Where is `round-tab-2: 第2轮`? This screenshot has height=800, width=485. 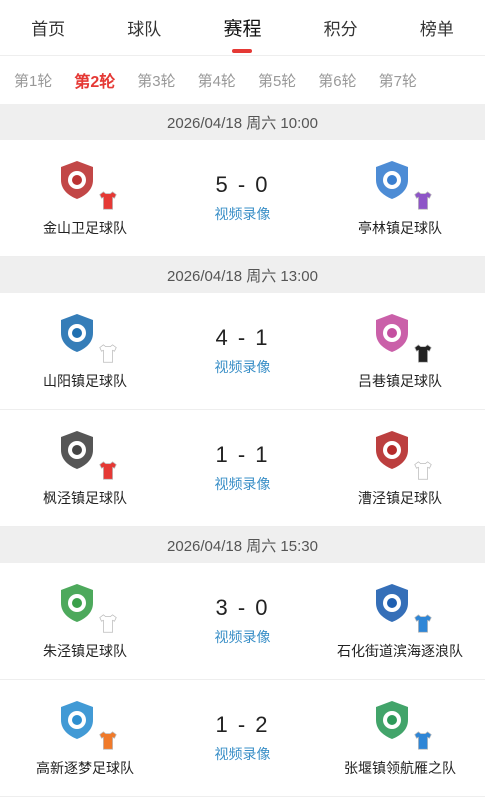
round-tab-2: 第2轮 is located at coordinates (94, 80).